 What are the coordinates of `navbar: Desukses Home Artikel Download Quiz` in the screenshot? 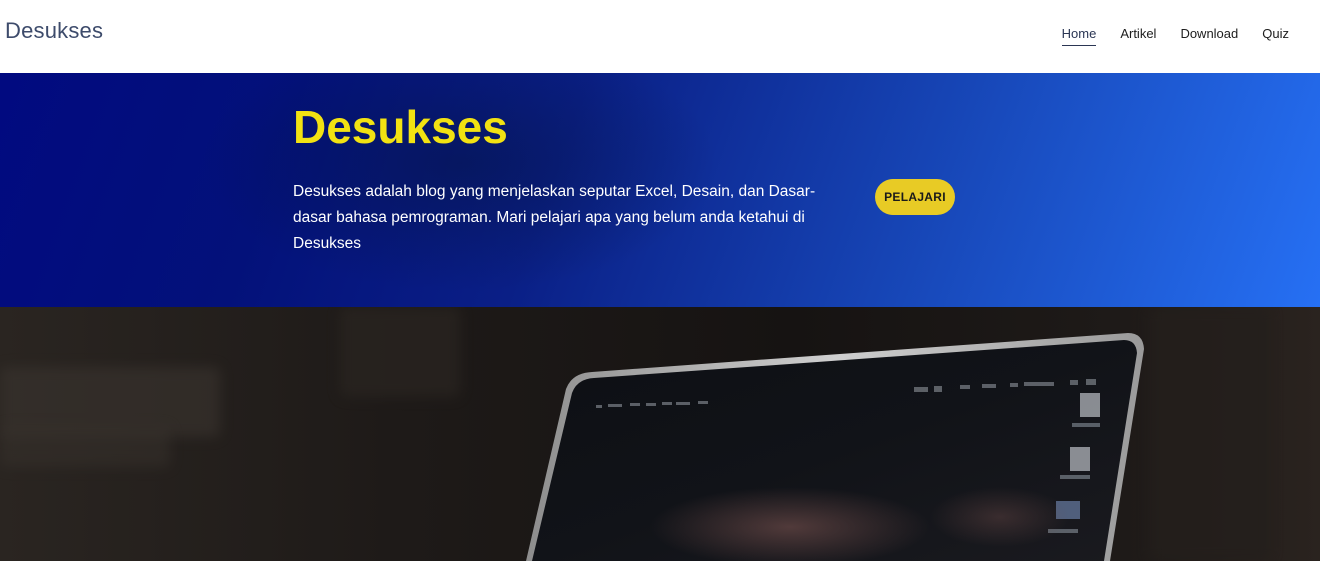 It's located at (660, 36).